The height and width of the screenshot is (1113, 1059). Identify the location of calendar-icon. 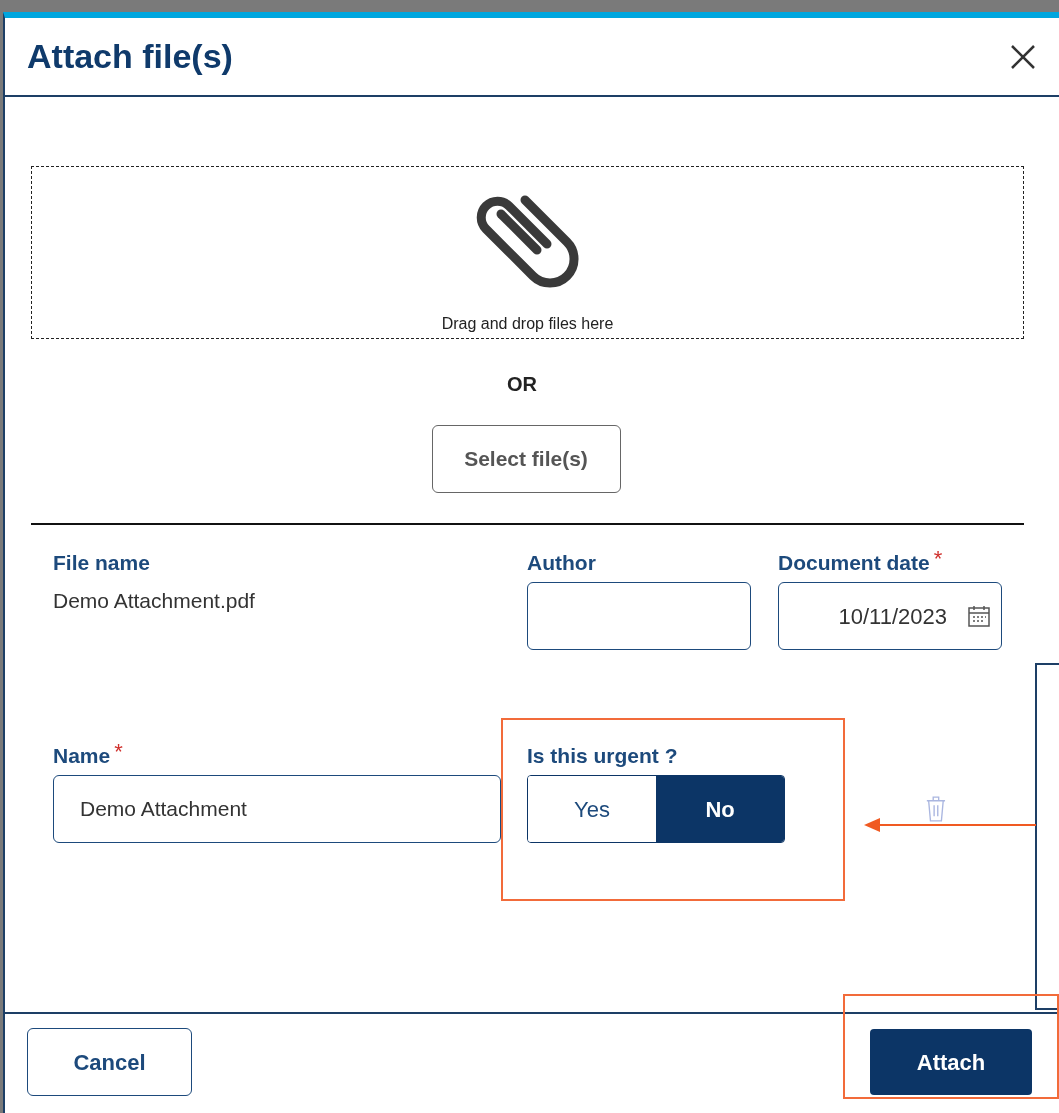
(979, 616).